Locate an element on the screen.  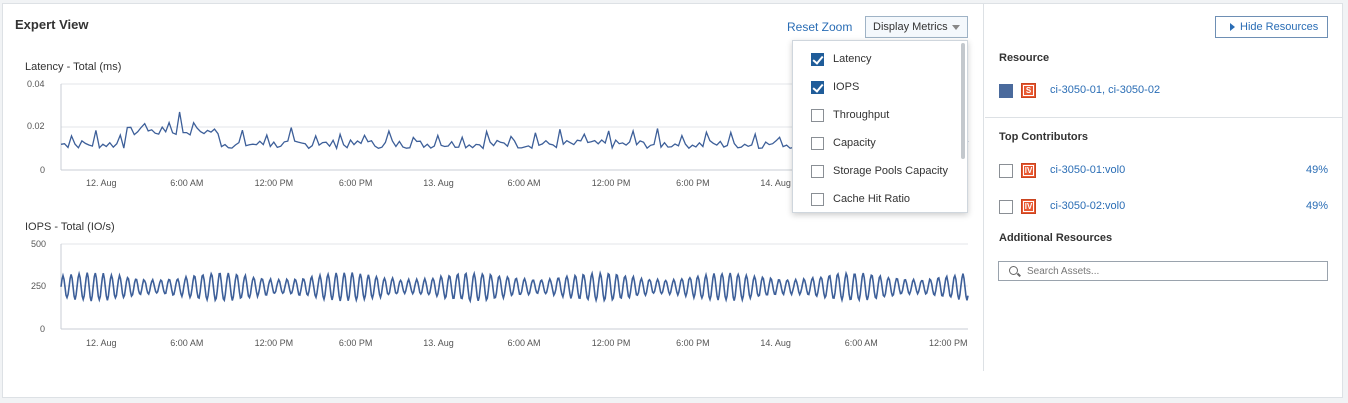
caret-right-icon is located at coordinates (1232, 27).